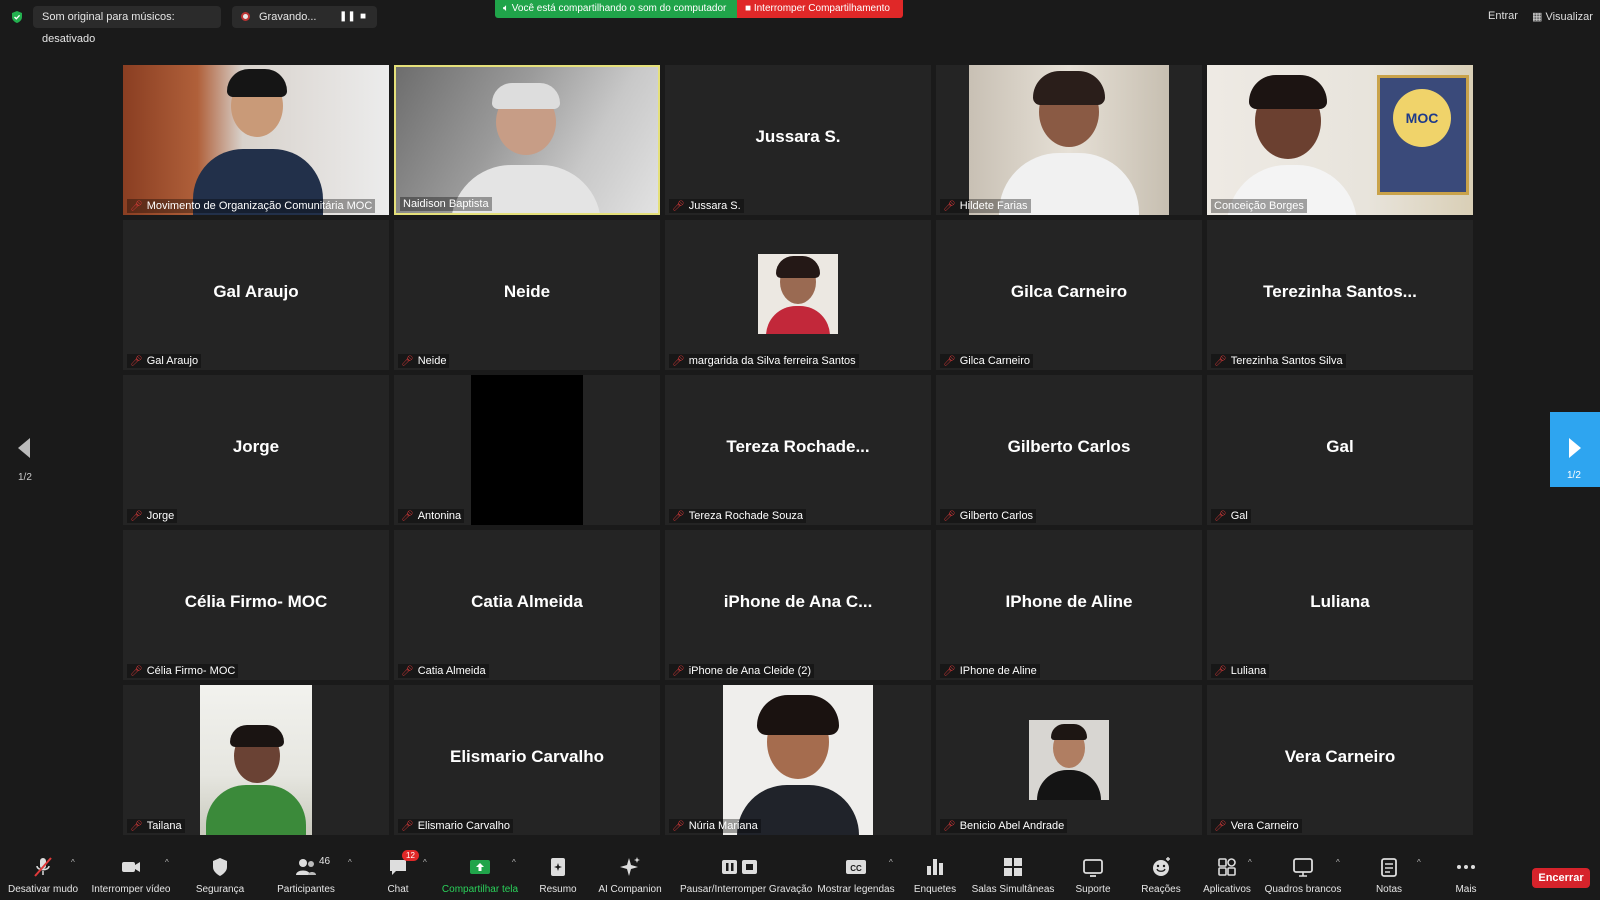 The image size is (1600, 900). I want to click on chat-unread-badge: 12, so click(410, 855).